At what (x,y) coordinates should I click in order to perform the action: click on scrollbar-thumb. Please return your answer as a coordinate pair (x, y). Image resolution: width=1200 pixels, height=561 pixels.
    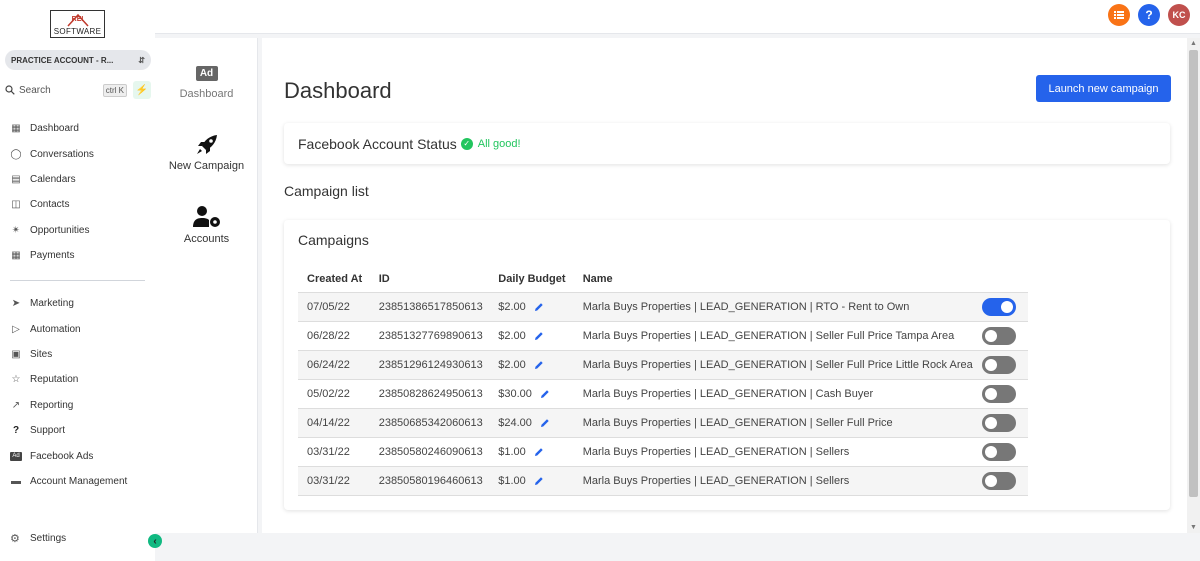
    Looking at the image, I should click on (1193, 273).